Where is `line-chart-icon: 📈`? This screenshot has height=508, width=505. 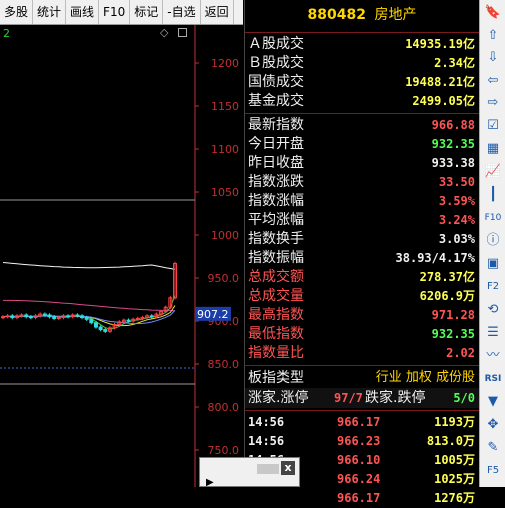
line-chart-icon: 📈 is located at coordinates (493, 172).